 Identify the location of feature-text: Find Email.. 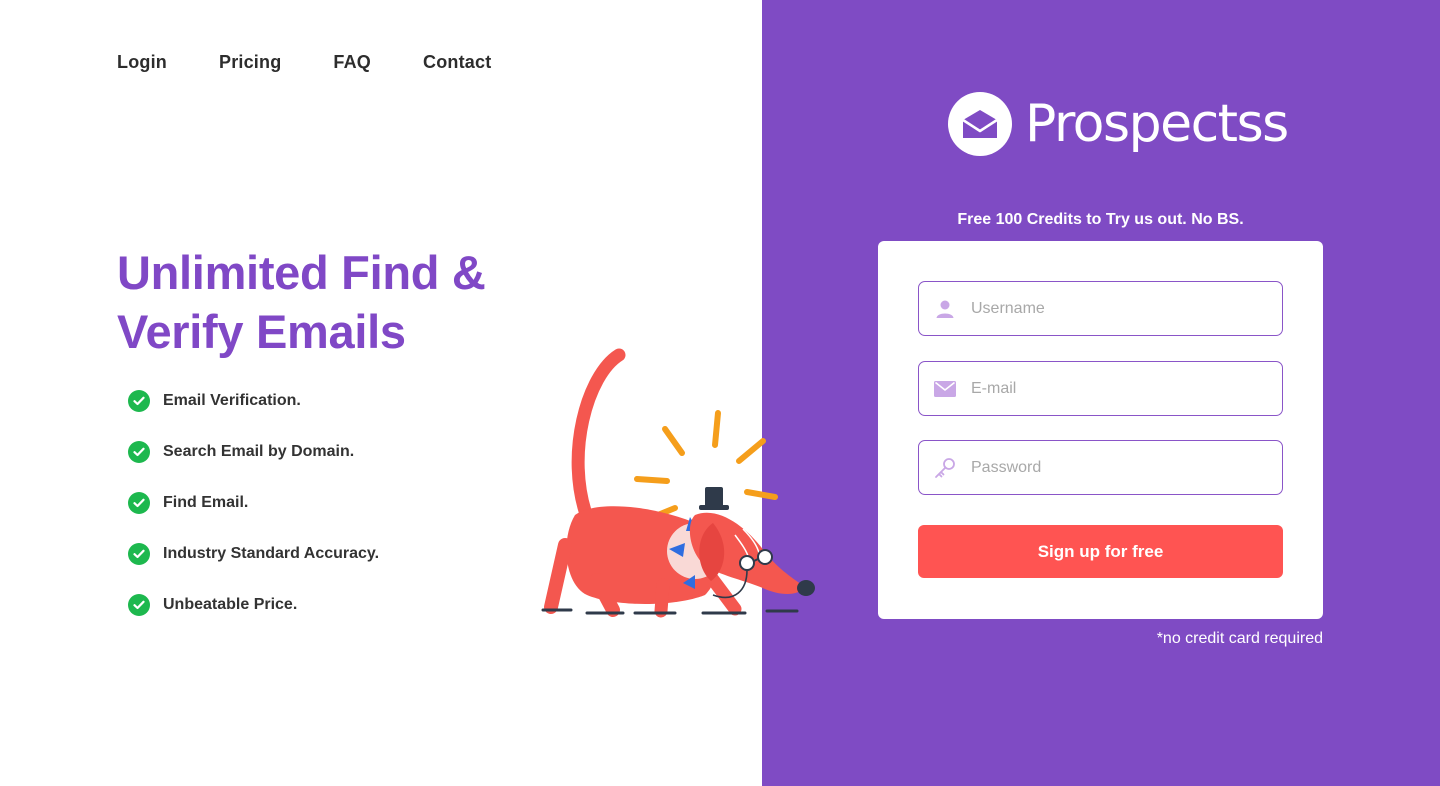
(206, 502).